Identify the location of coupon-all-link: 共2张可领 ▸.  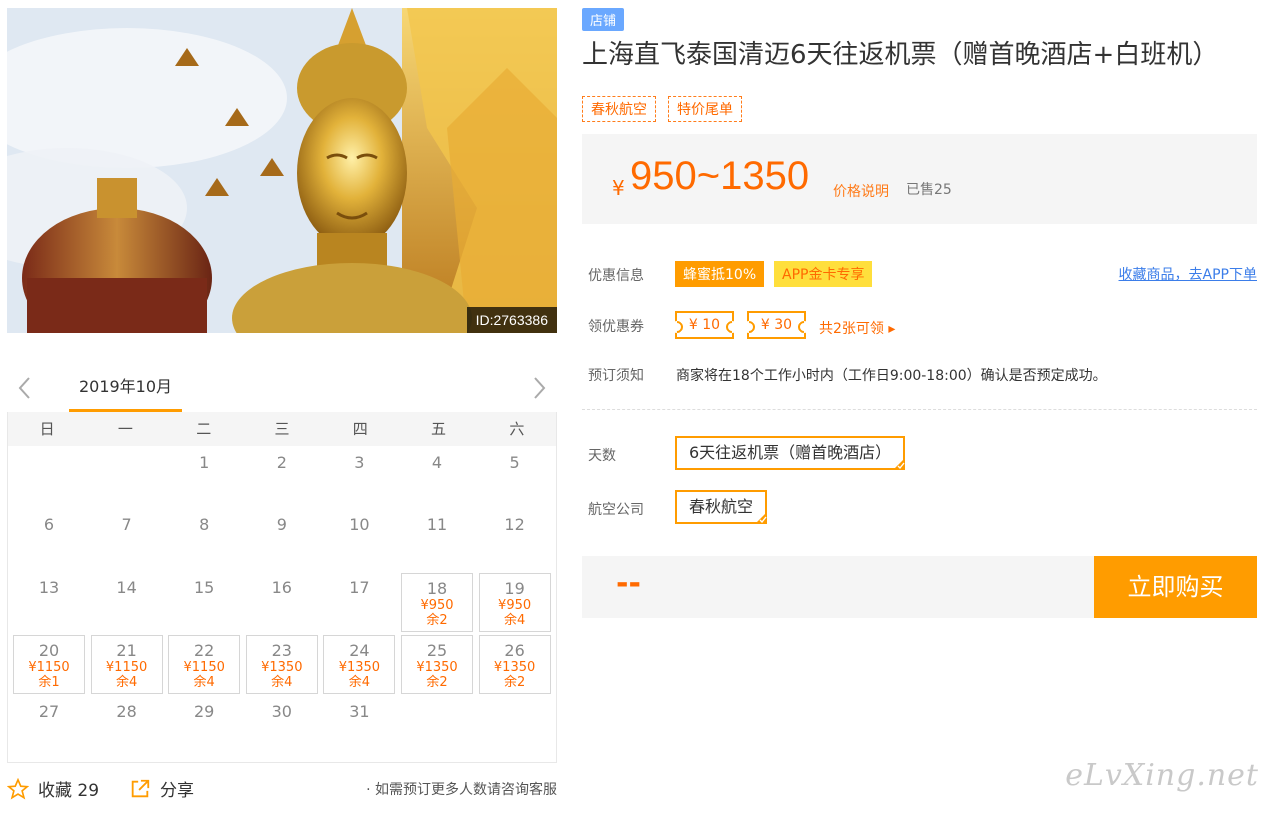
(857, 328).